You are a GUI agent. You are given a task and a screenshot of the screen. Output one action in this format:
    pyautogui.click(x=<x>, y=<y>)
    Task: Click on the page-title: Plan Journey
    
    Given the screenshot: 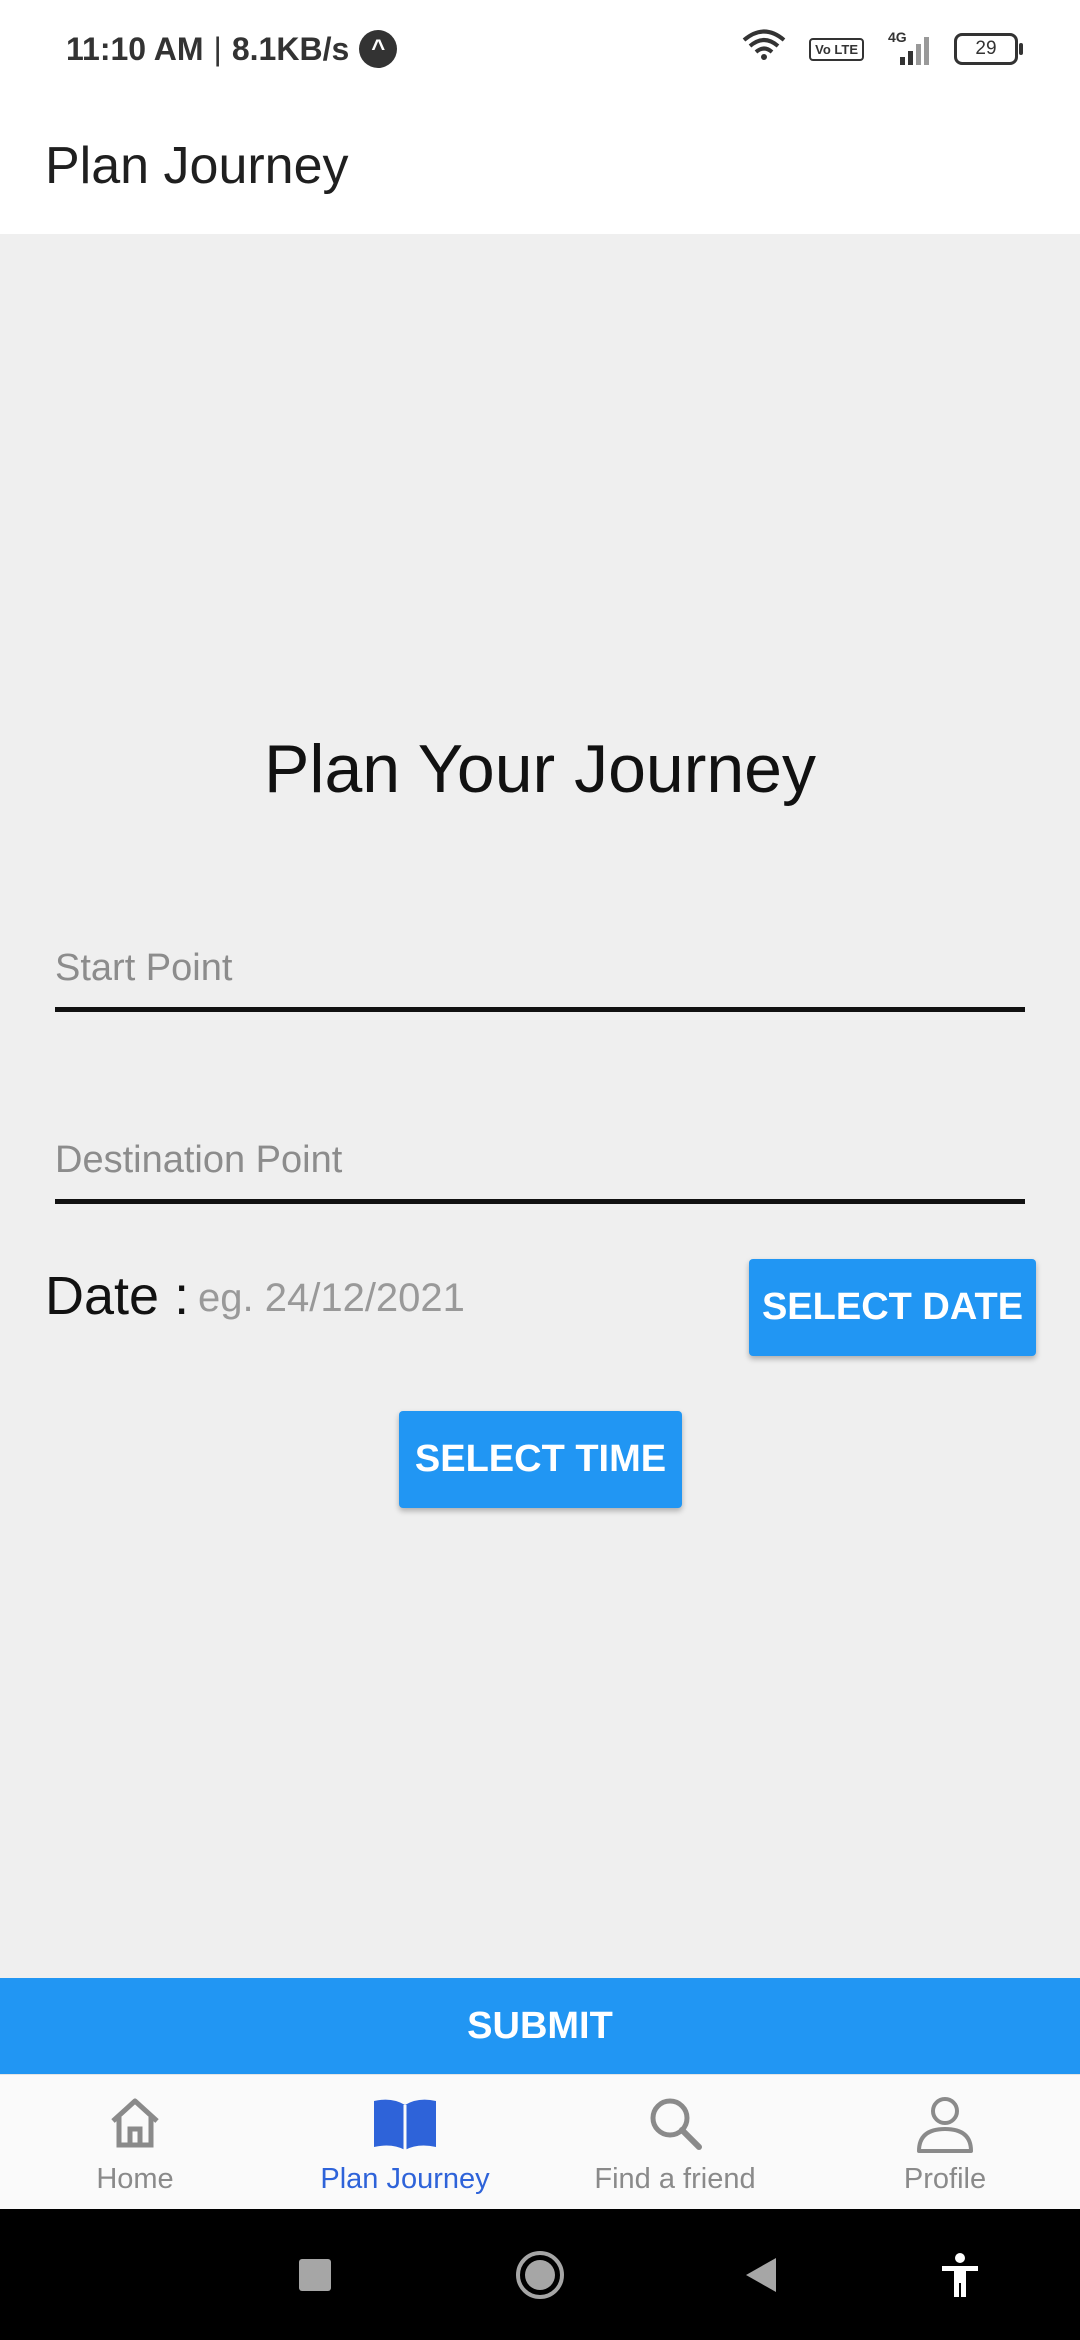 What is the action you would take?
    pyautogui.click(x=197, y=166)
    